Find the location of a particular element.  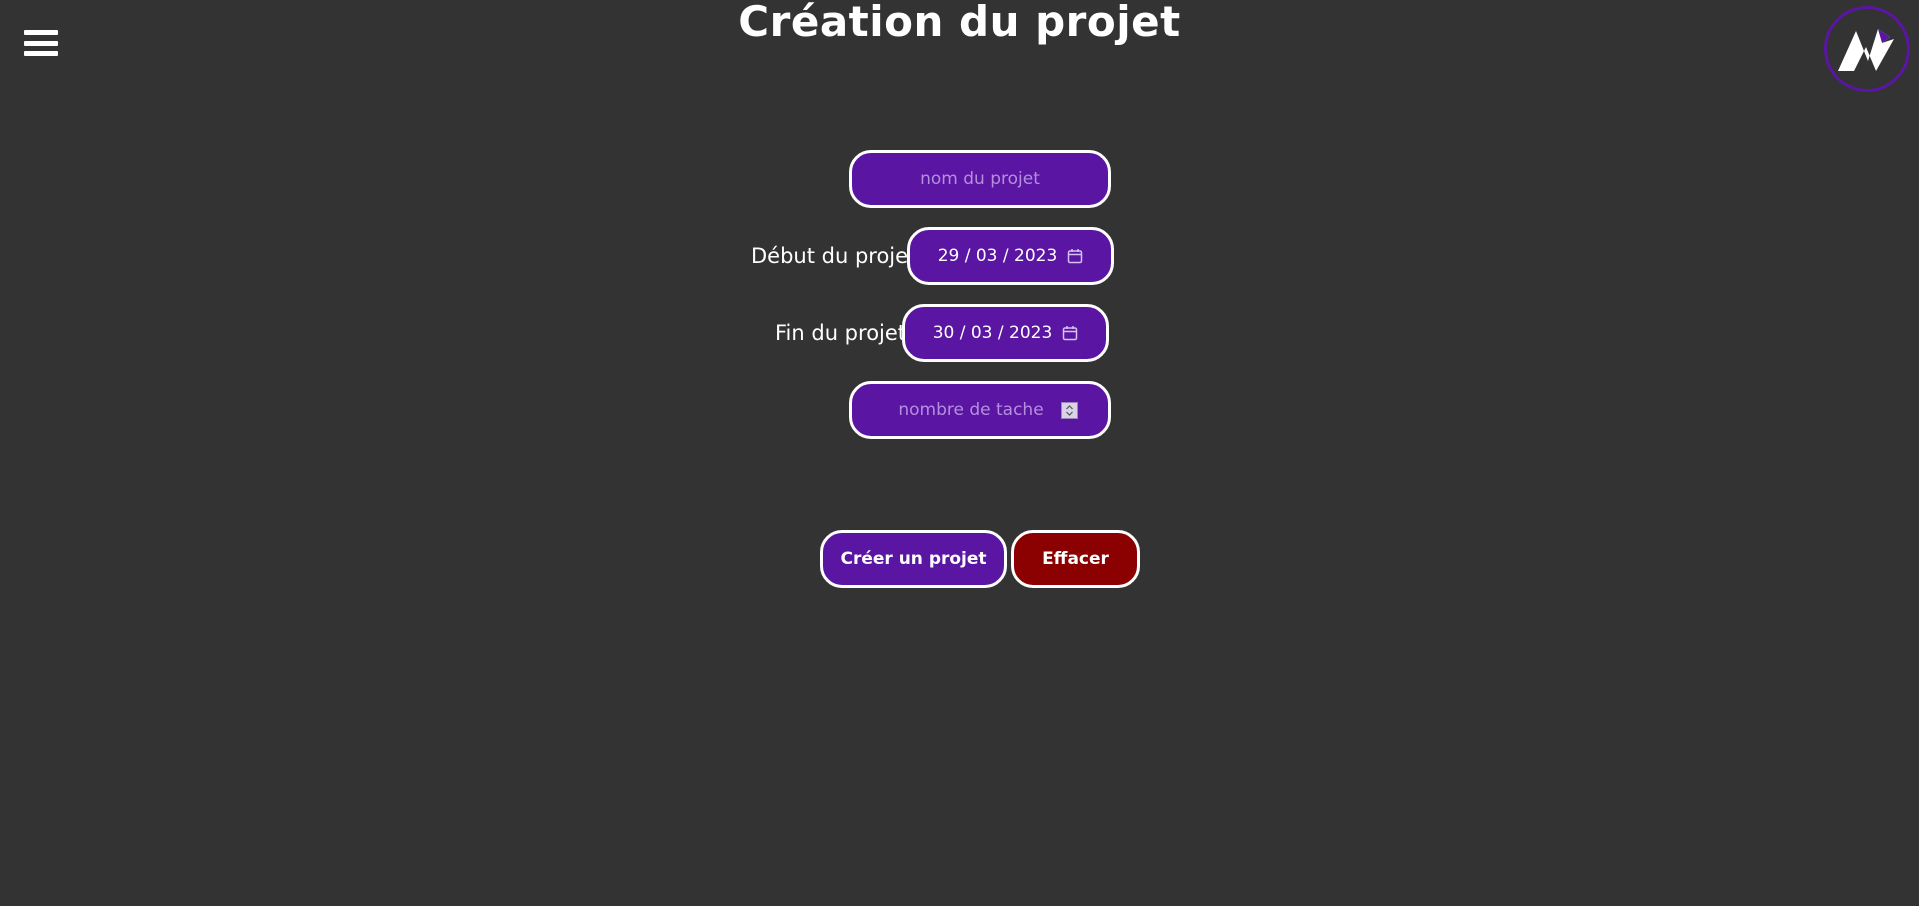

start-date-value: 29 / 03 / 2023 is located at coordinates (997, 256).